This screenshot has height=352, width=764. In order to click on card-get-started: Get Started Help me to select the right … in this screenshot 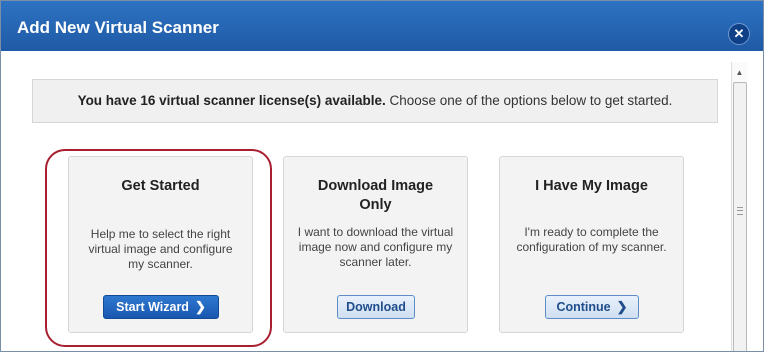, I will do `click(160, 244)`.